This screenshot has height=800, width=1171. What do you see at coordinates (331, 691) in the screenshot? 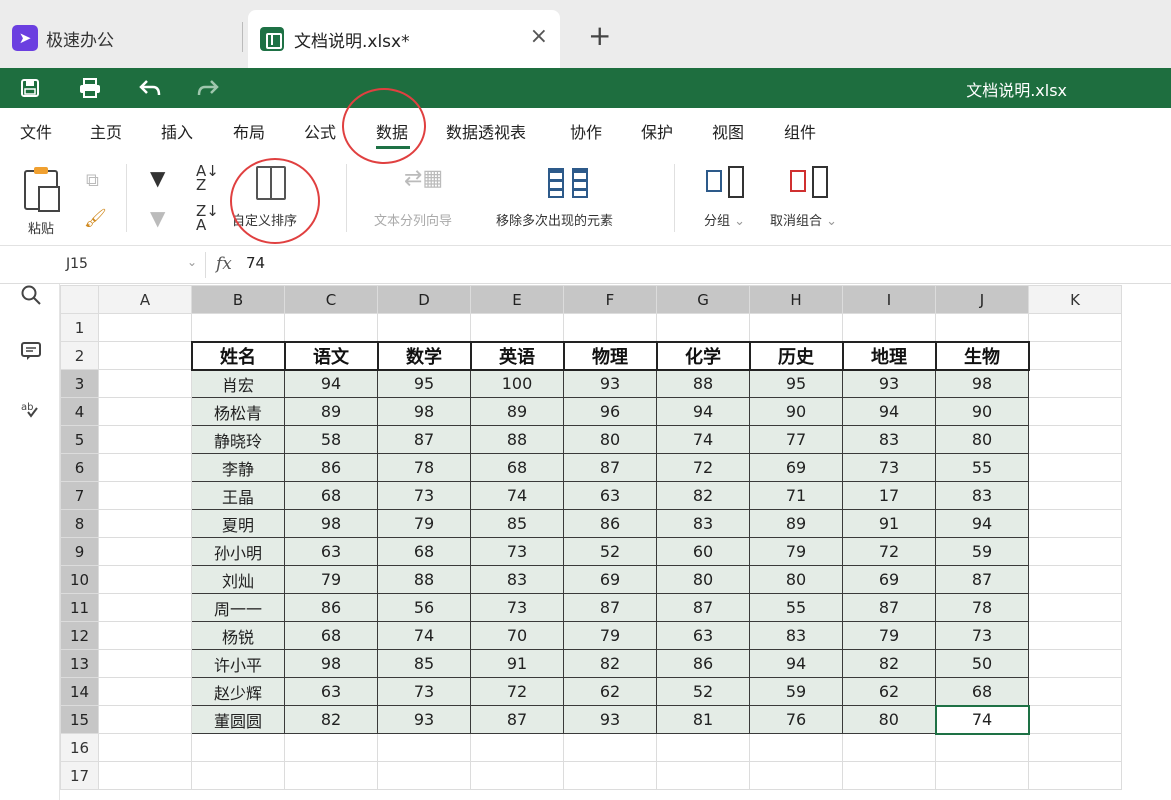
I see `cell-c14: 63` at bounding box center [331, 691].